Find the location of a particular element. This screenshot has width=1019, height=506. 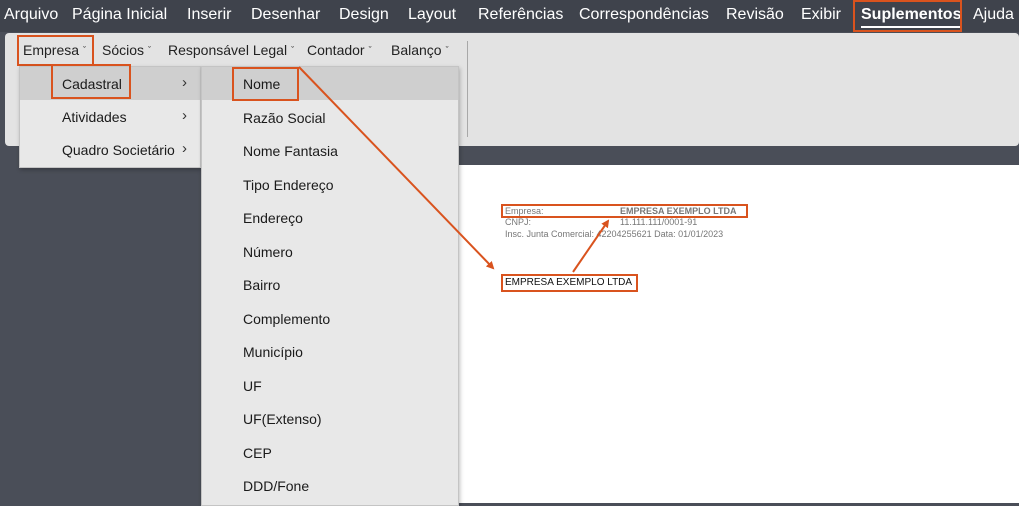

annotation-arrows is located at coordinates (454, 169).